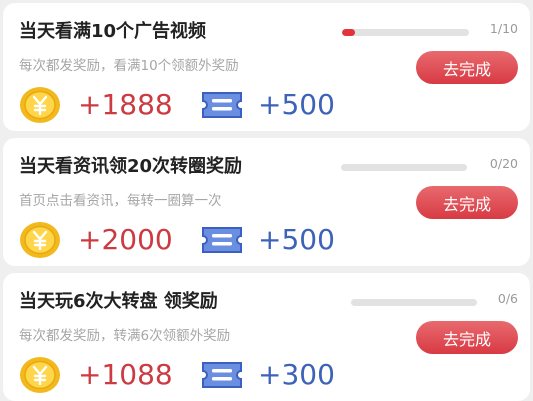  Describe the element at coordinates (113, 31) in the screenshot. I see `task-title: 当天看满10个广告视频` at that location.